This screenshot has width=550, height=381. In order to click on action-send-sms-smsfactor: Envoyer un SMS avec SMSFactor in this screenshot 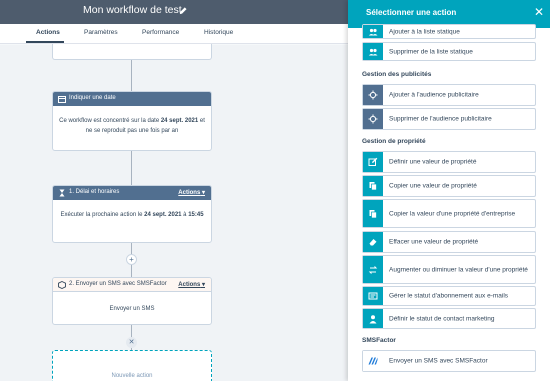, I will do `click(449, 361)`.